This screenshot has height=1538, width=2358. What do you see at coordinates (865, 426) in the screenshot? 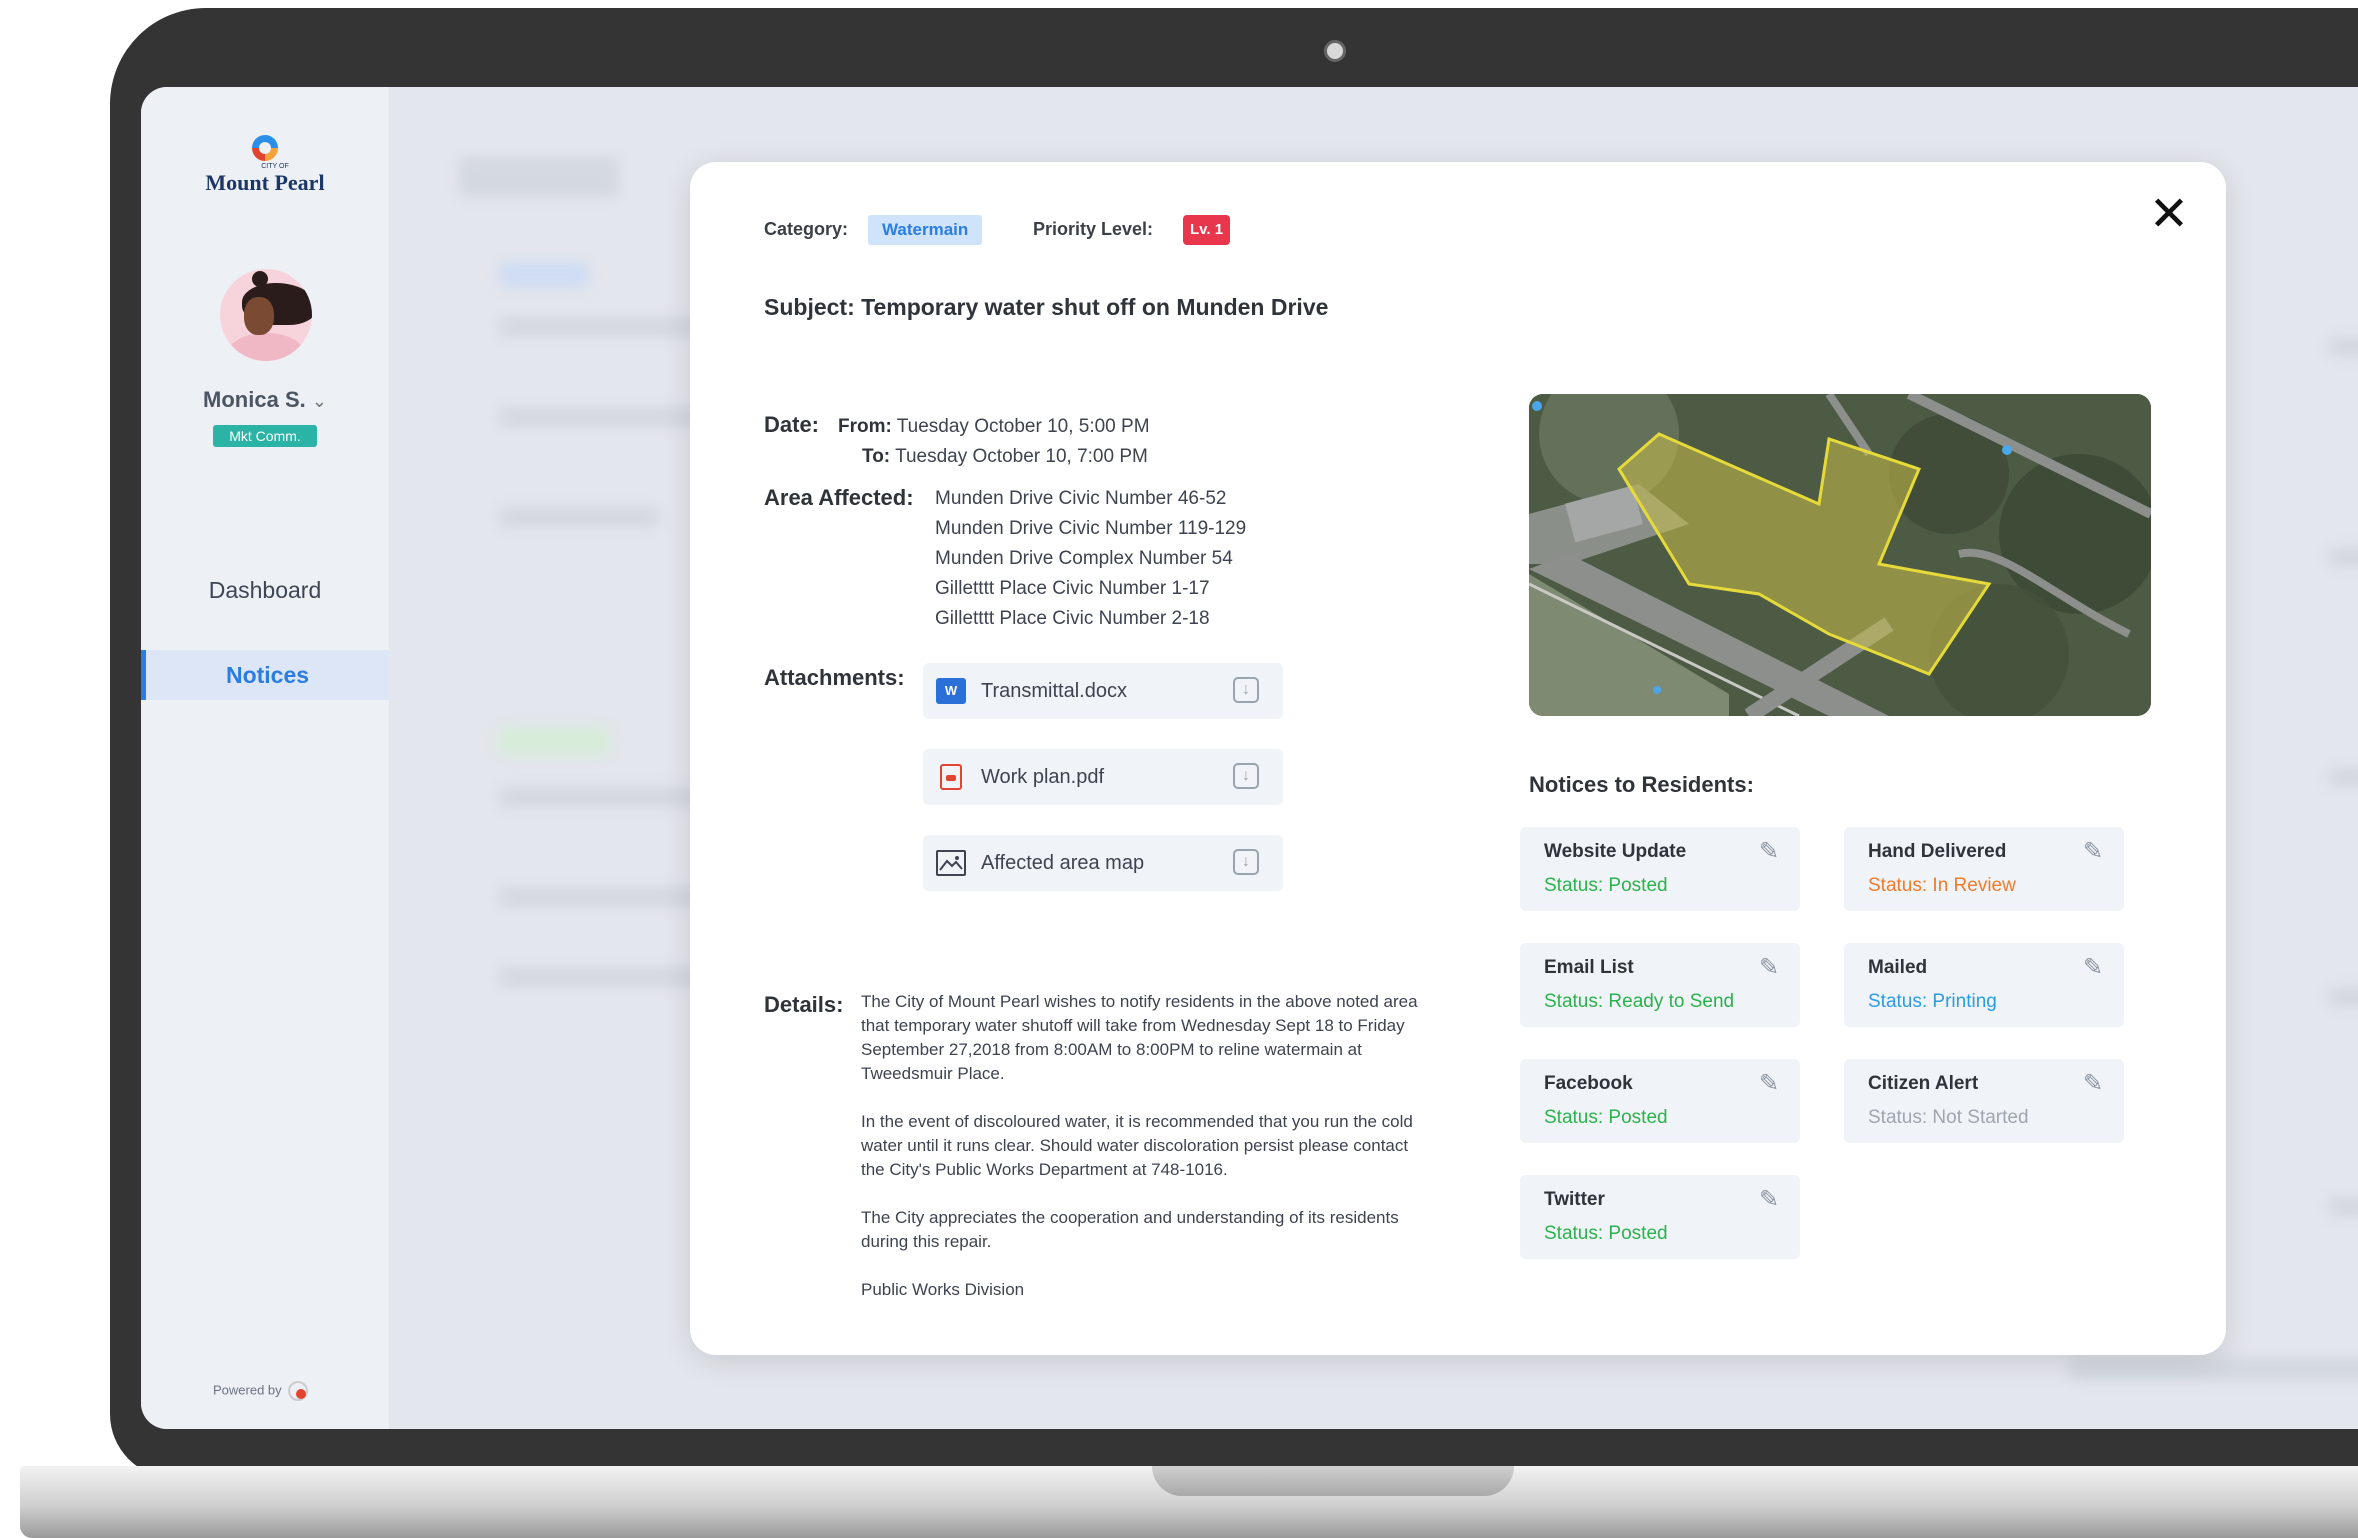
I see `from-label: From:` at bounding box center [865, 426].